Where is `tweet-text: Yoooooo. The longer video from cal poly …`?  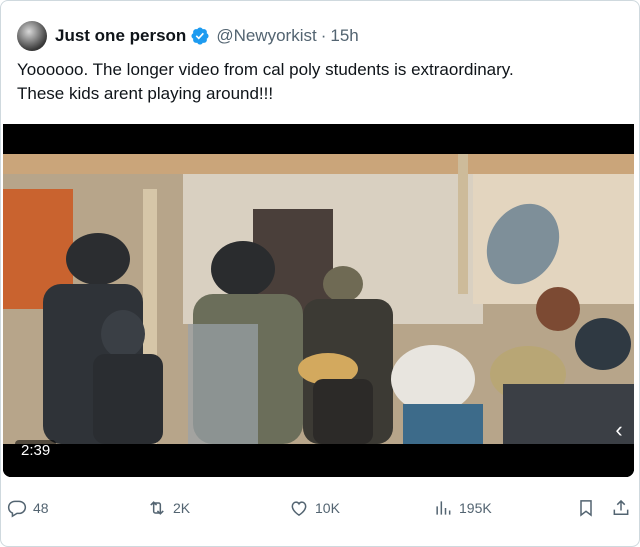 tweet-text: Yoooooo. The longer video from cal poly … is located at coordinates (265, 81).